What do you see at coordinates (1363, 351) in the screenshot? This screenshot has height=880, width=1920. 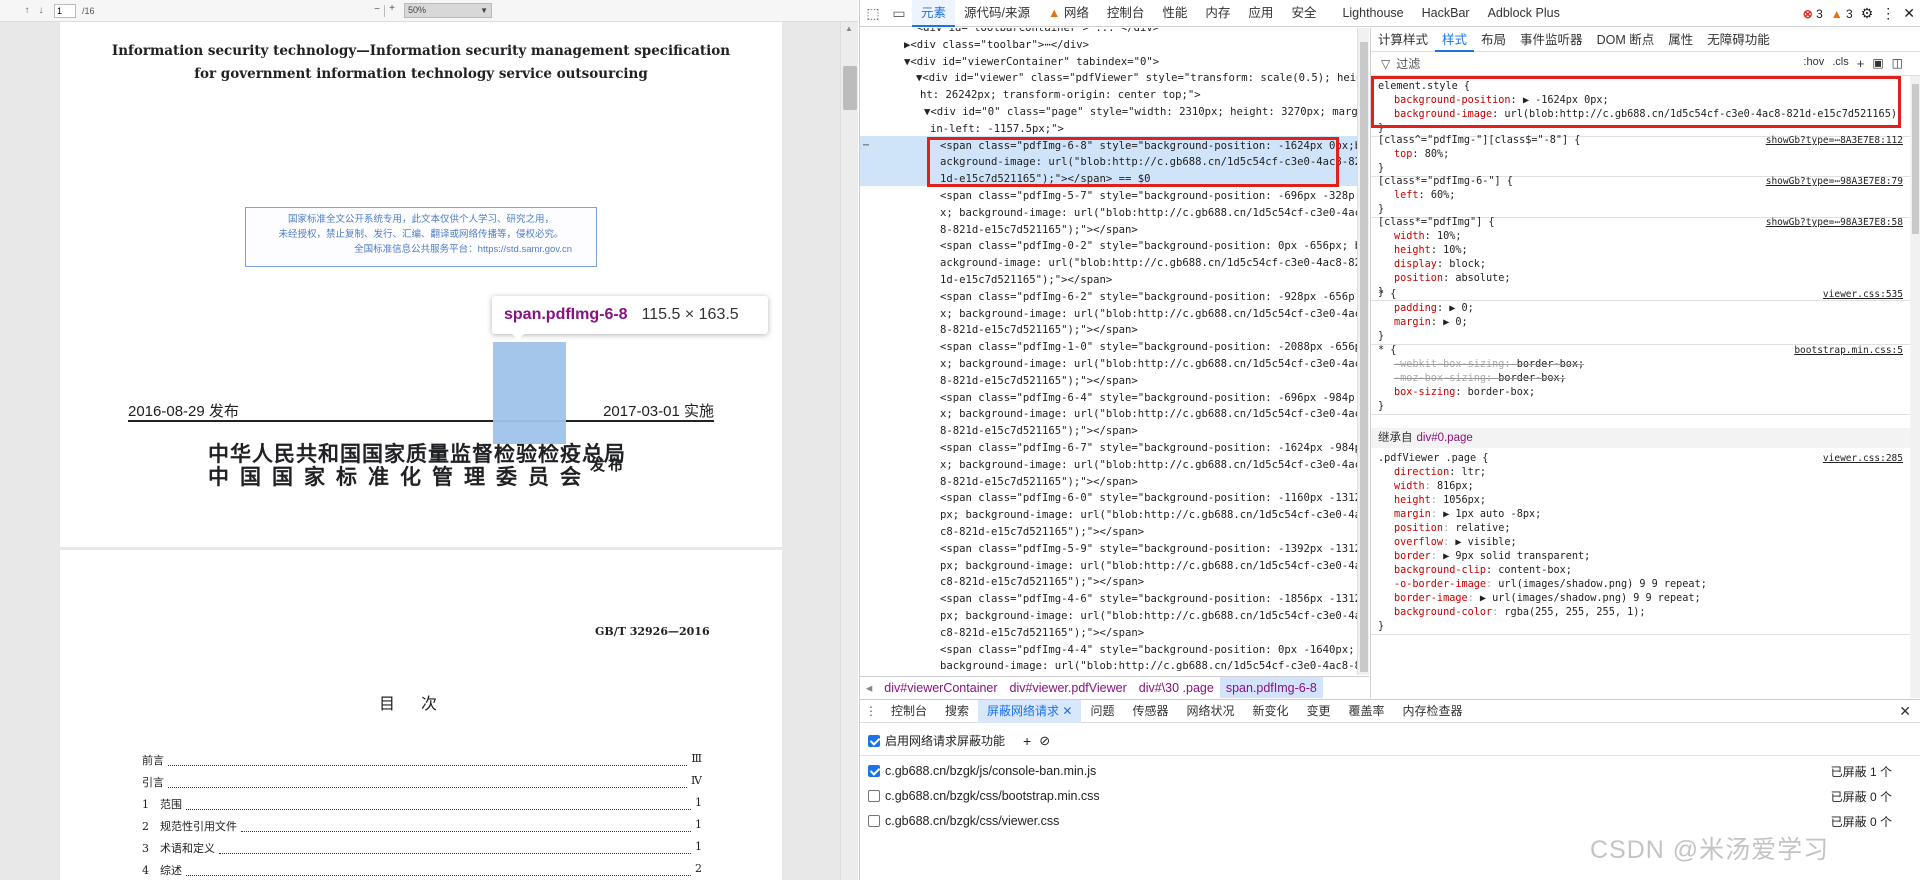 I see `elements-scrollbar` at bounding box center [1363, 351].